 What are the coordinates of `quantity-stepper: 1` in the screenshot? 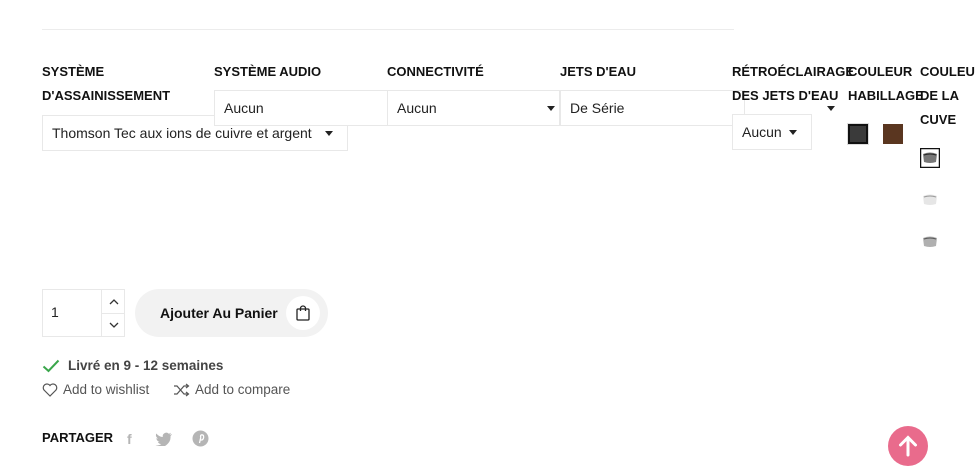 It's located at (83, 313).